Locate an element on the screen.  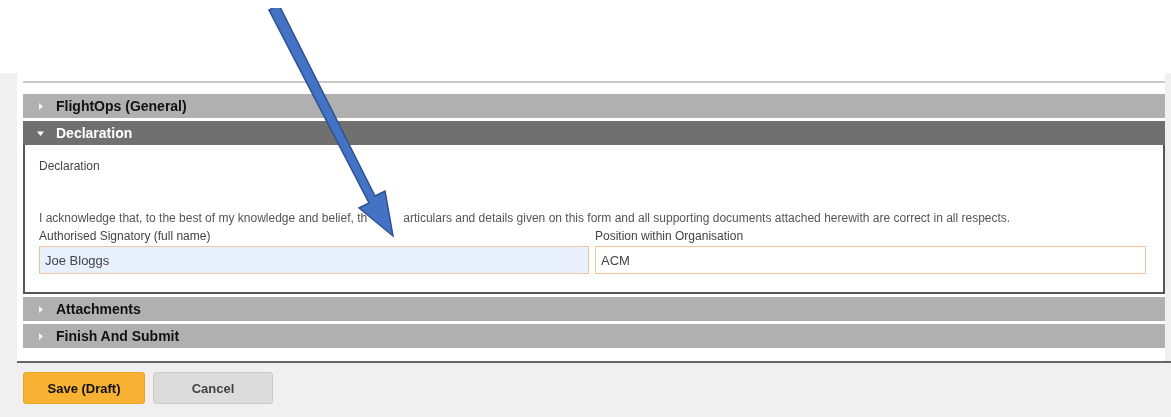
section-header: FlightOps (General) is located at coordinates (594, 106).